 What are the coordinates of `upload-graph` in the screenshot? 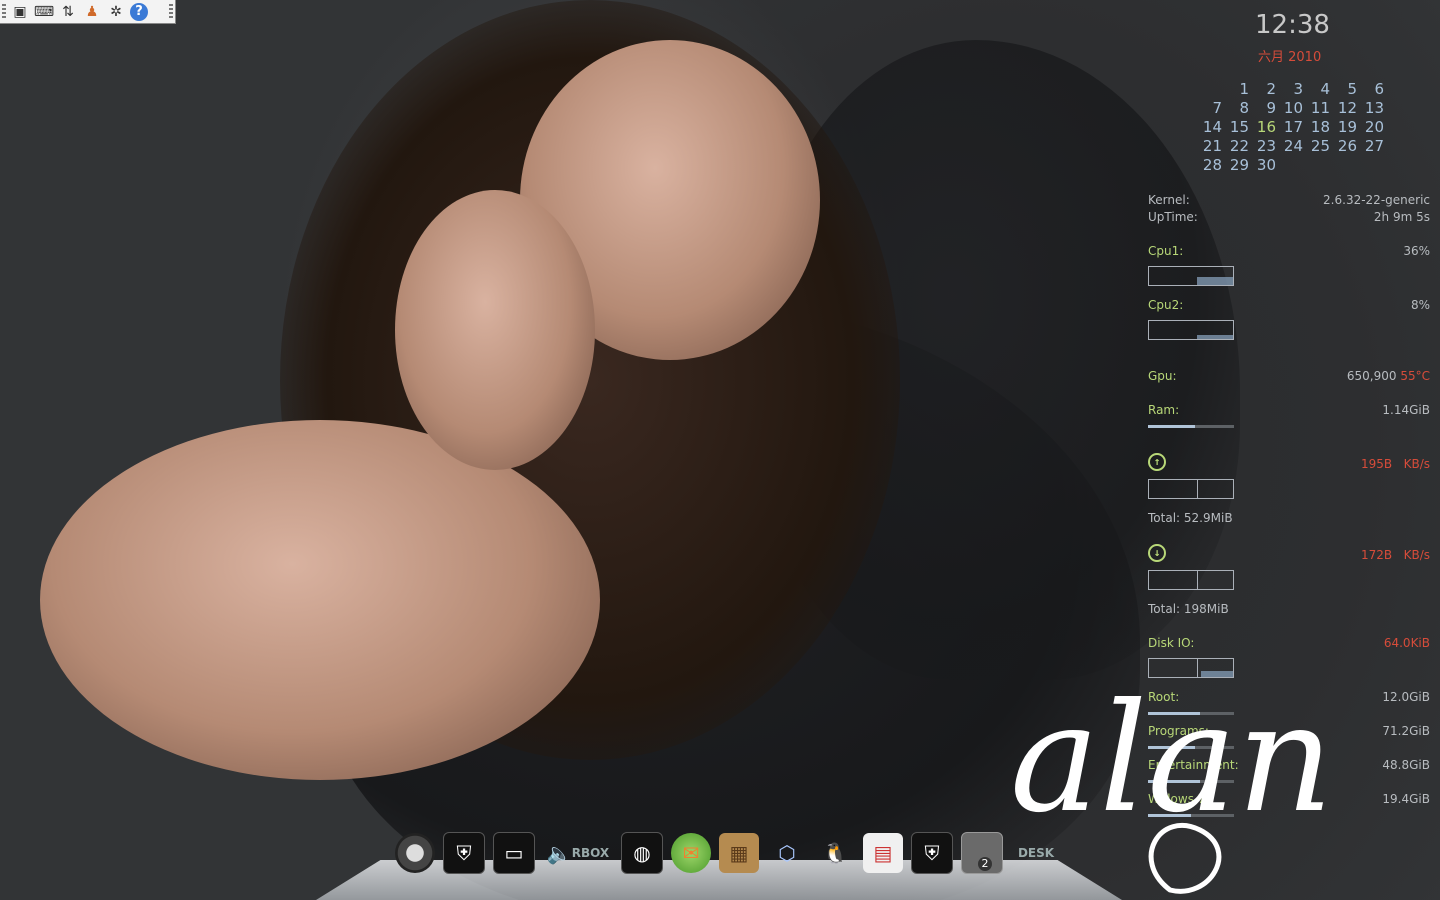 It's located at (1191, 489).